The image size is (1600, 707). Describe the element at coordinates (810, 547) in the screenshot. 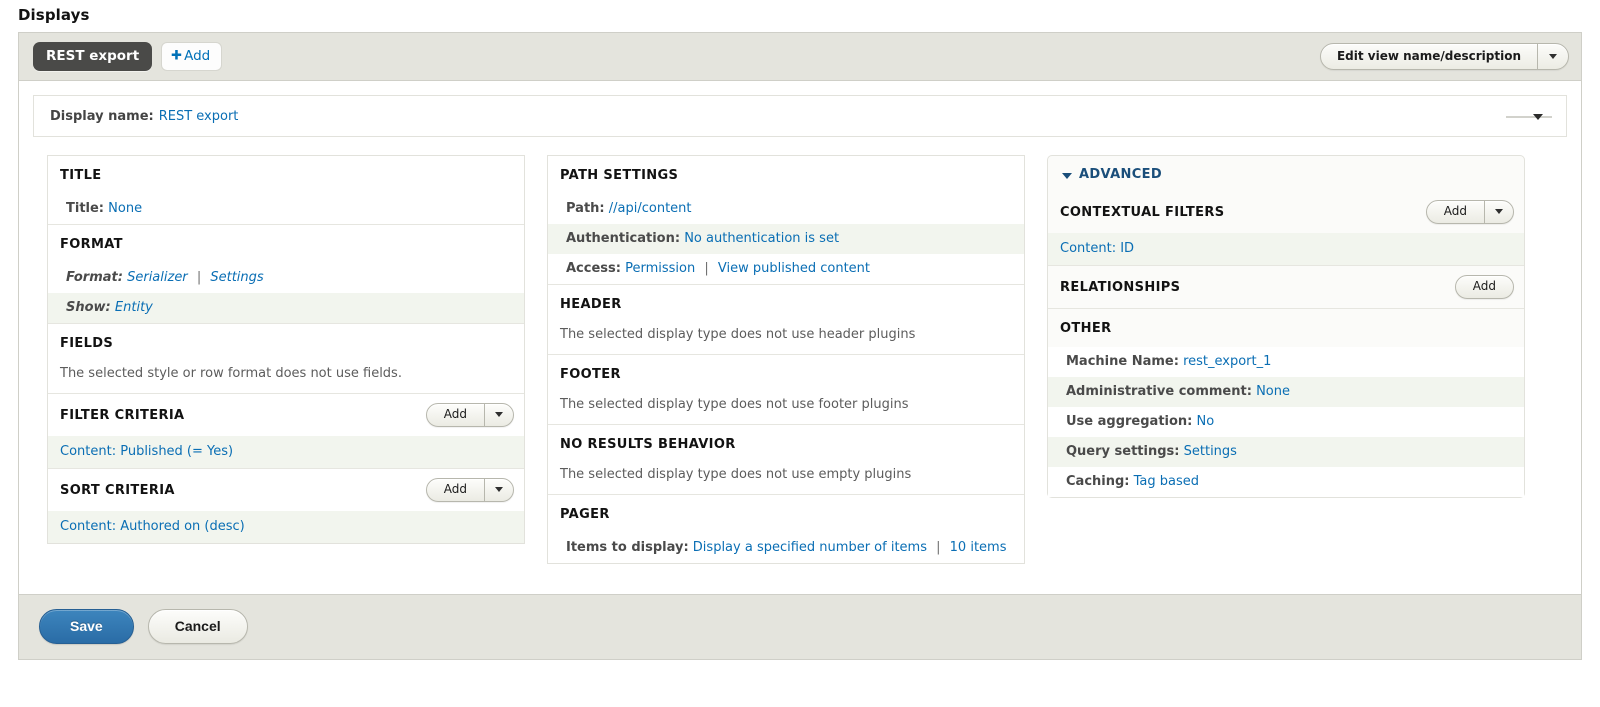

I see `row-value-link: Display a specified number of items` at that location.